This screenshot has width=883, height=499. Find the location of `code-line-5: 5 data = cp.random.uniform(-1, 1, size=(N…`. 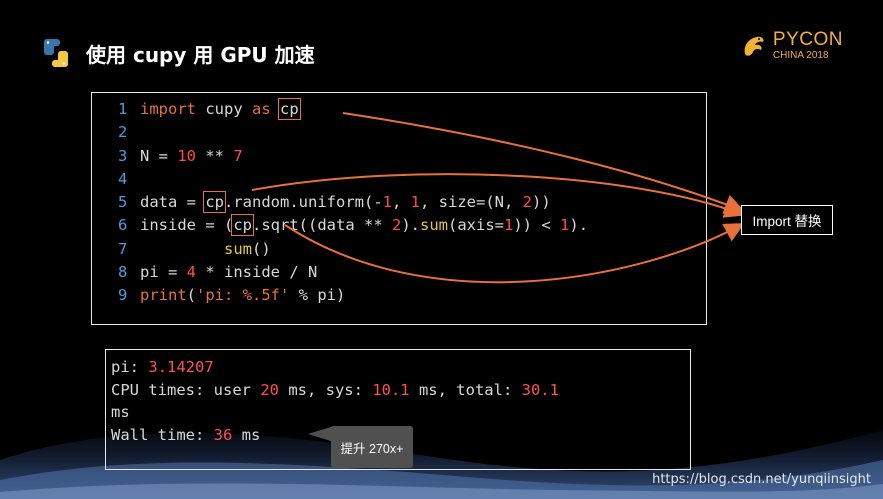

code-line-5: 5 data = cp.random.uniform(-1, 1, size=(N… is located at coordinates (334, 202).